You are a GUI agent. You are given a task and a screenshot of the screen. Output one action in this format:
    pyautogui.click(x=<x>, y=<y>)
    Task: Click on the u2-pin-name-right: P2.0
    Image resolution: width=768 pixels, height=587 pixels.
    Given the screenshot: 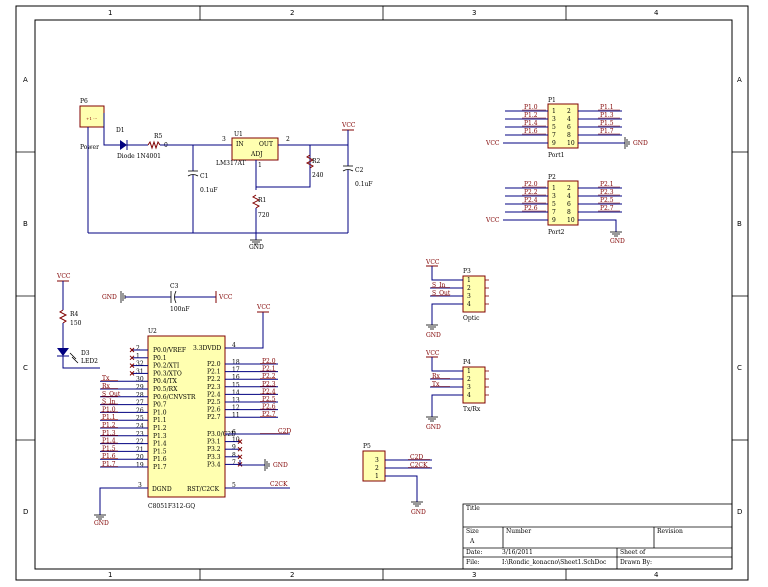 What is the action you would take?
    pyautogui.click(x=214, y=364)
    